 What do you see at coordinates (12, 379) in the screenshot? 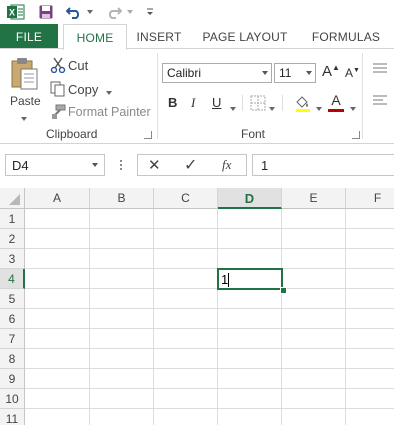
I see `row-header: 9` at bounding box center [12, 379].